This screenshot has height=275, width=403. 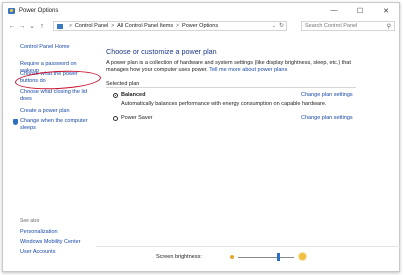 What do you see at coordinates (201, 10) in the screenshot?
I see `title-bar: Power Options — ☐ ✕` at bounding box center [201, 10].